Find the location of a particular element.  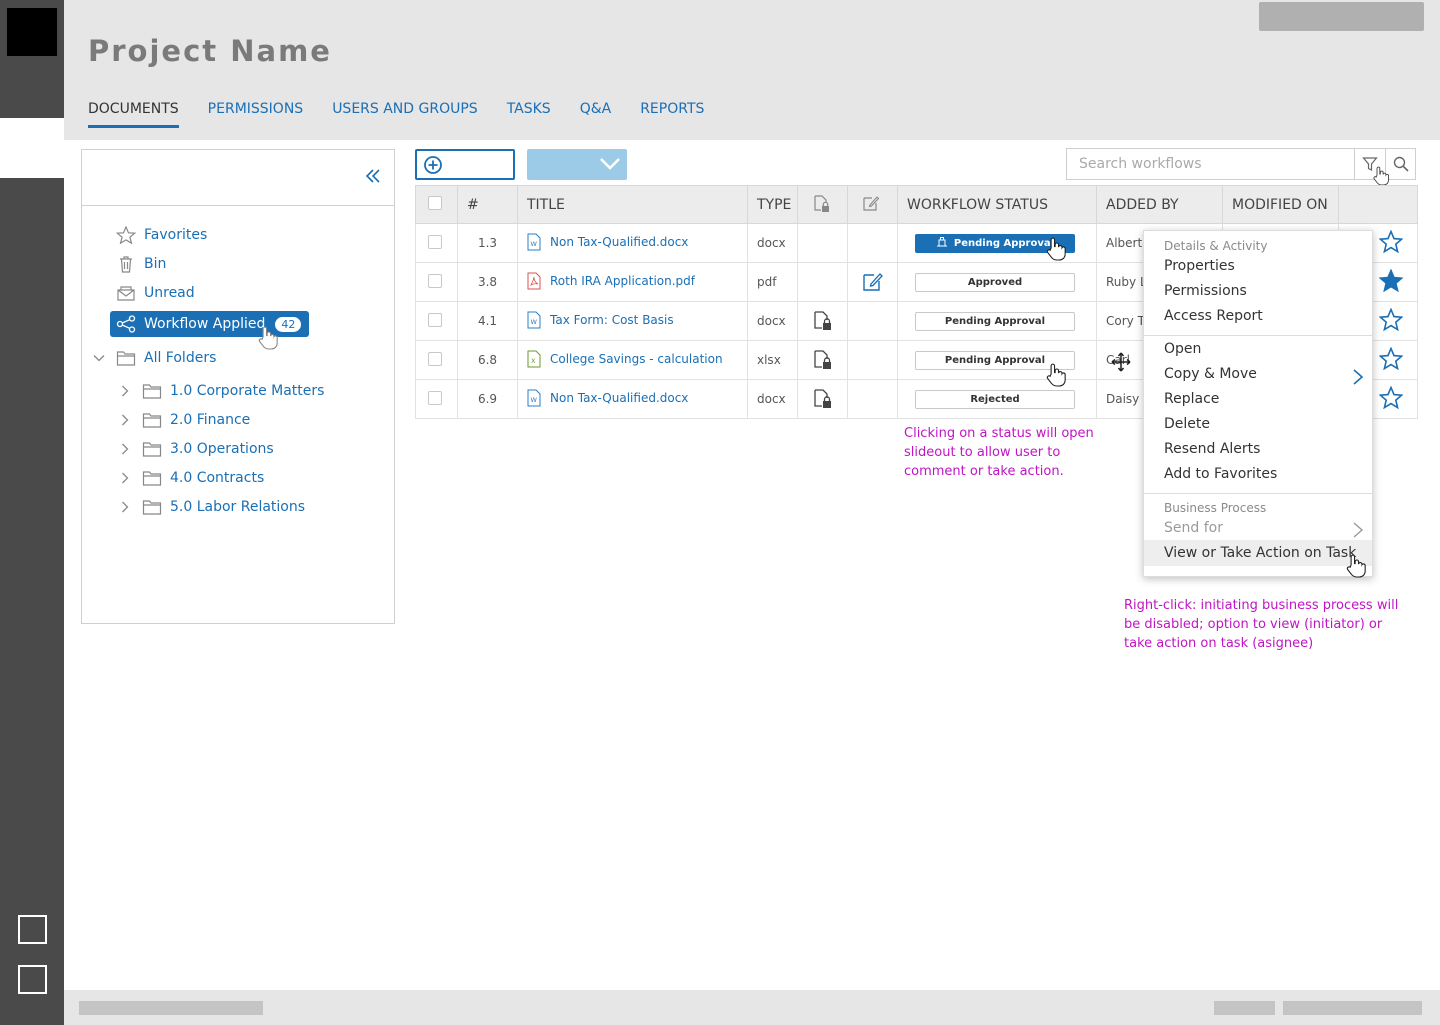

select-all-checkbox is located at coordinates (435, 202).